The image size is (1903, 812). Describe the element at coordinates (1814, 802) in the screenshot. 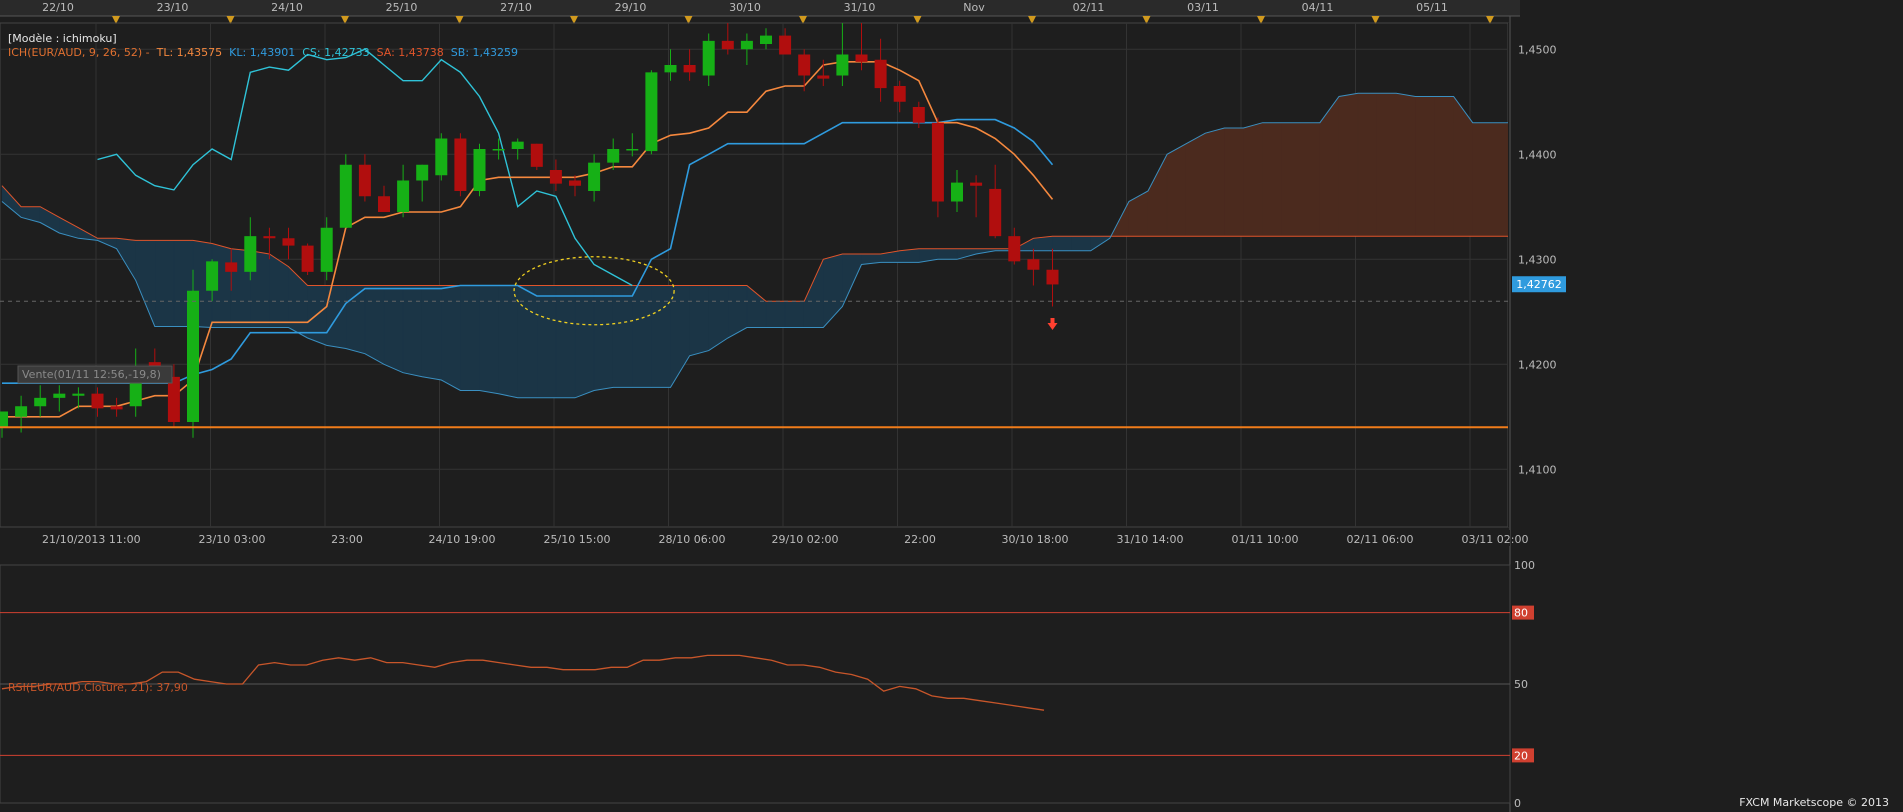

I see `footer-copyright: FXCM Marketscope © 2013` at that location.